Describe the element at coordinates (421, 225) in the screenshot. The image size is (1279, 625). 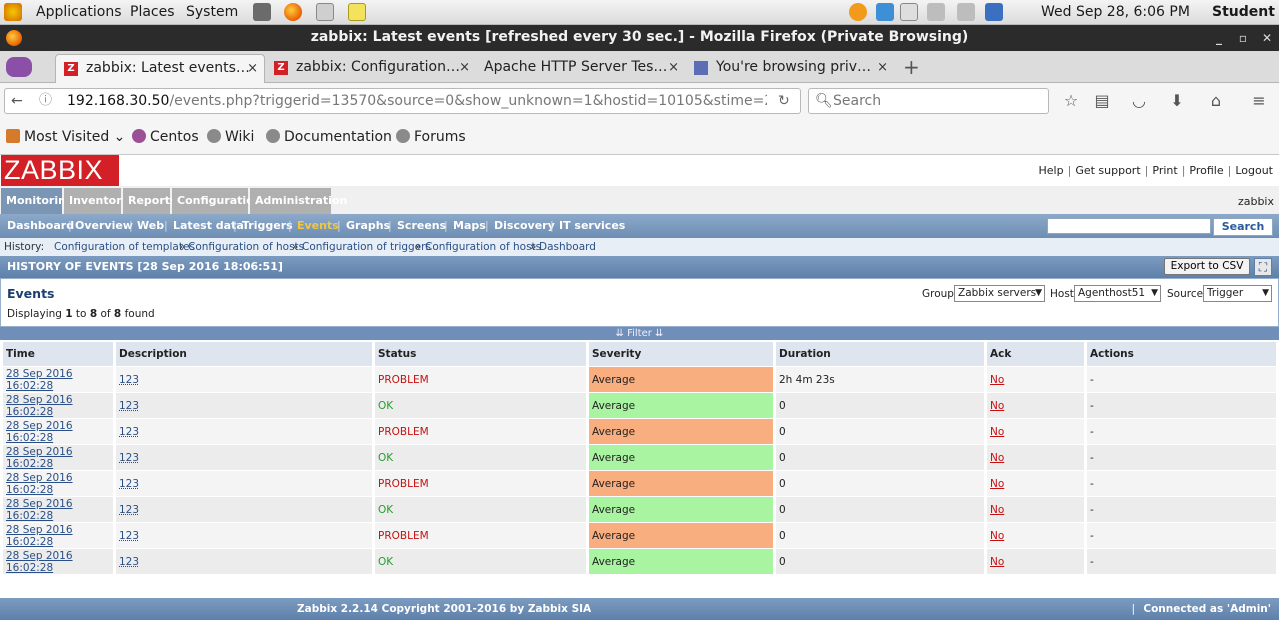
I see `submenu-screens: Screens` at that location.